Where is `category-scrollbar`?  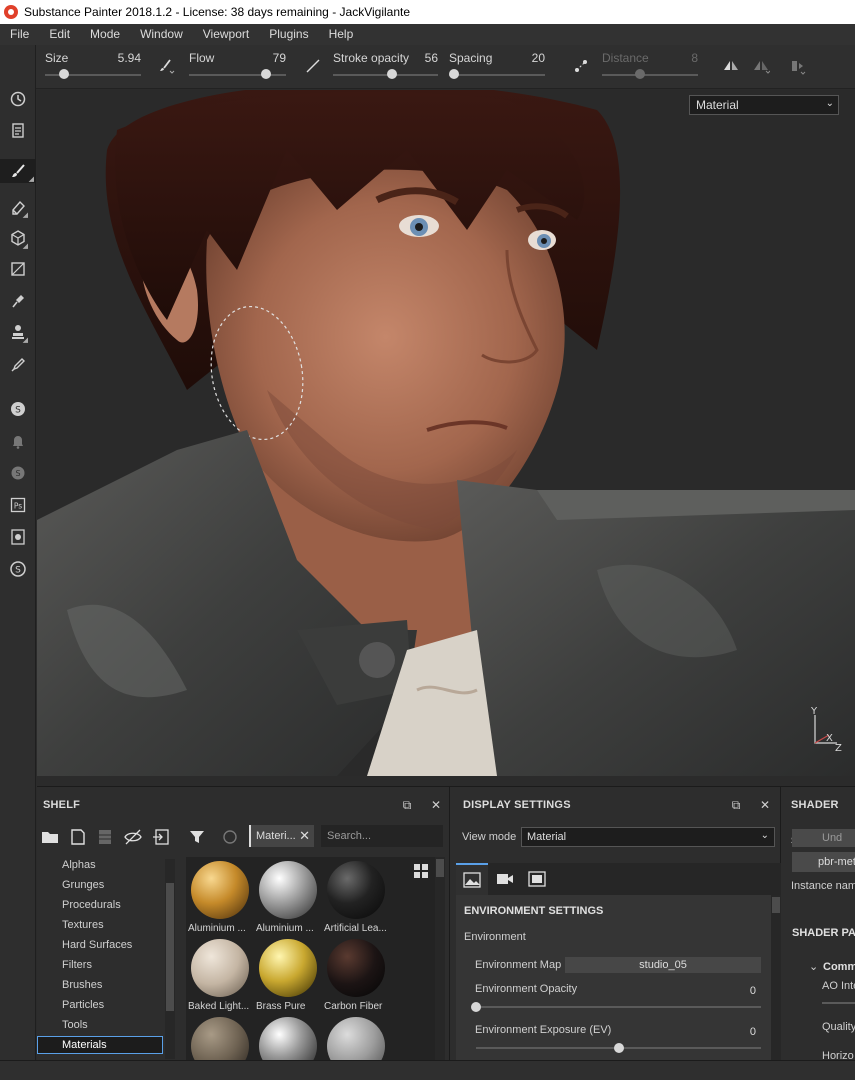
category-scrollbar is located at coordinates (170, 959).